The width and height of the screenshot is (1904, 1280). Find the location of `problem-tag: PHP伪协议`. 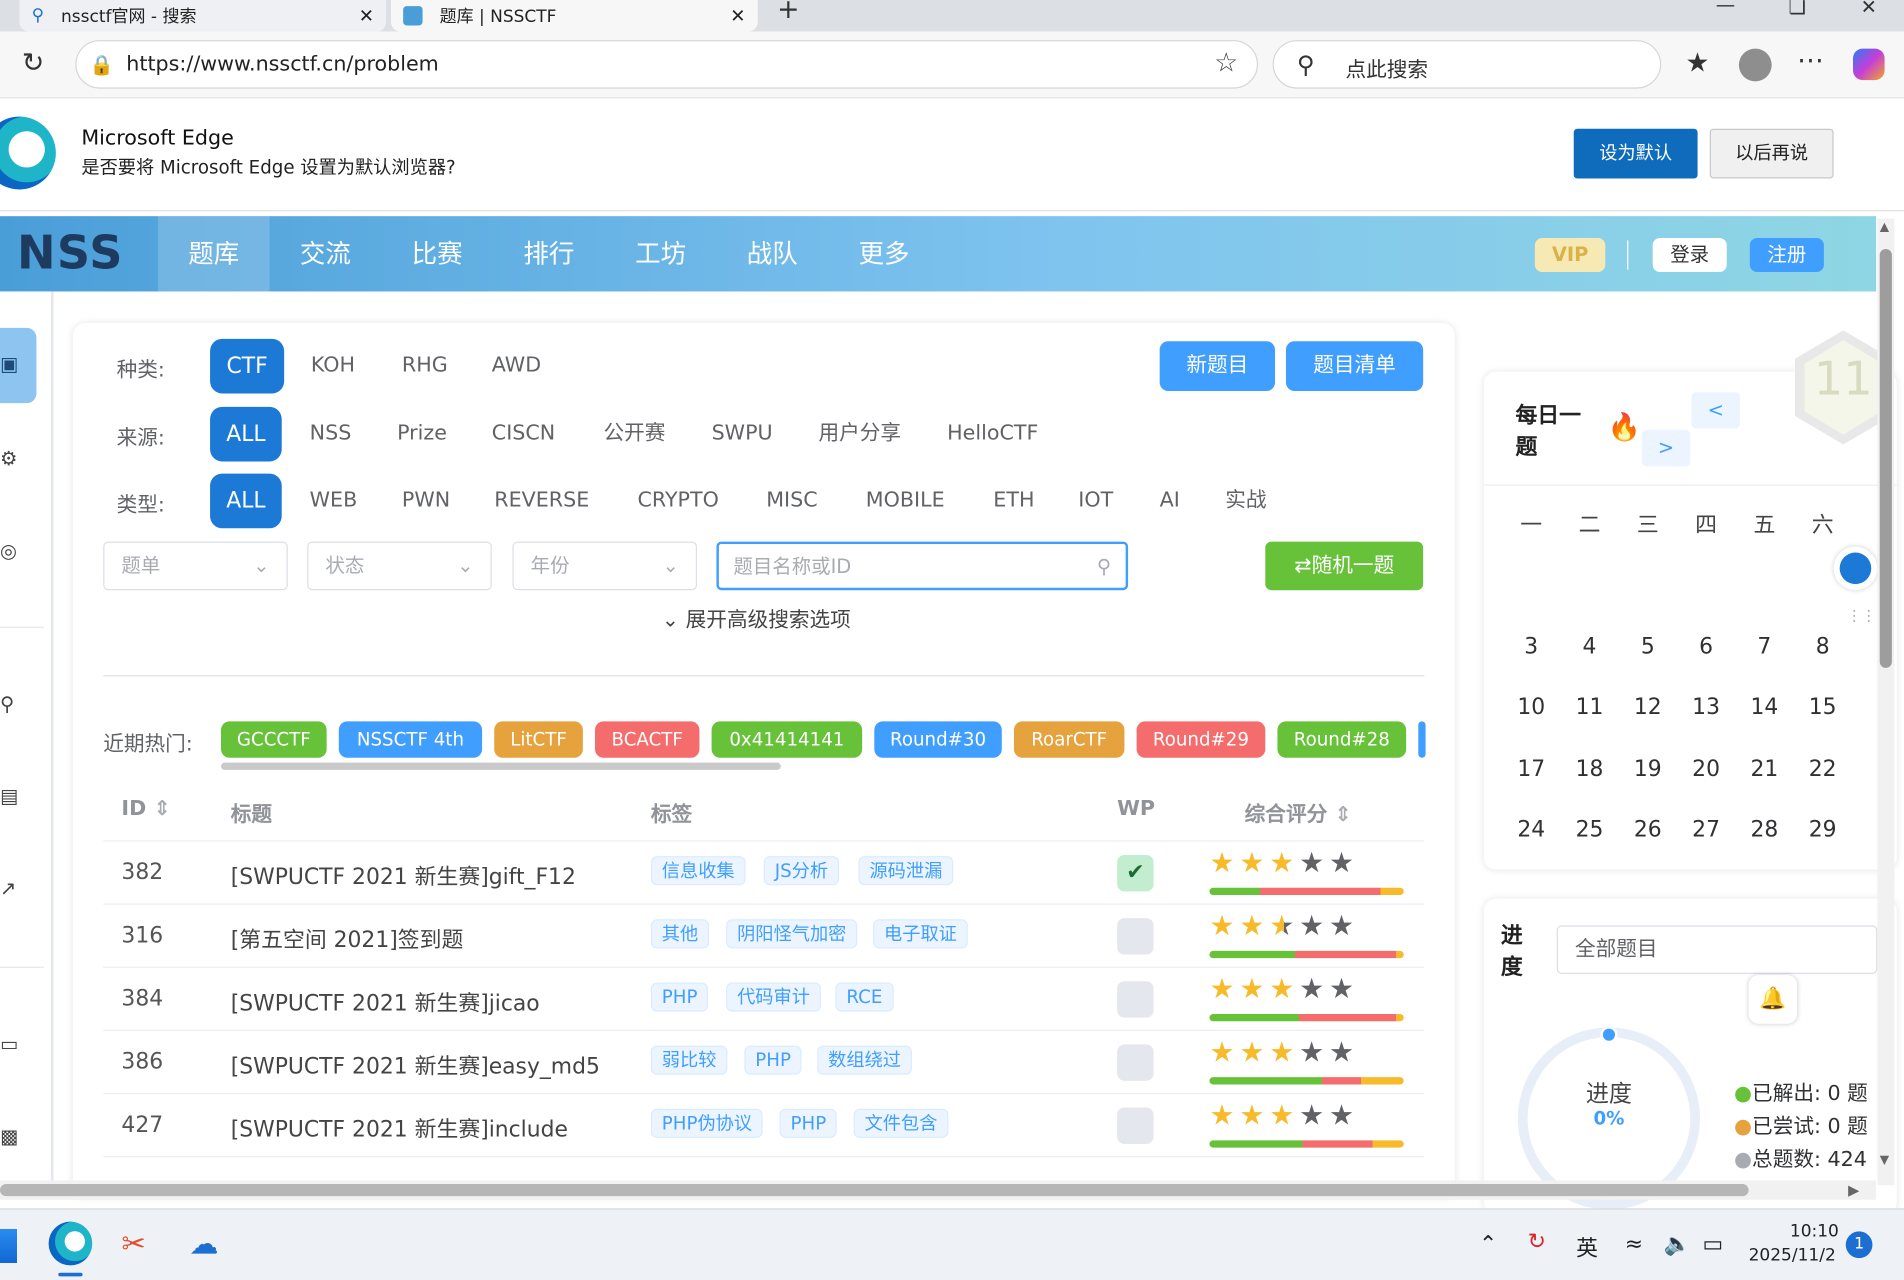

problem-tag: PHP伪协议 is located at coordinates (707, 1123).